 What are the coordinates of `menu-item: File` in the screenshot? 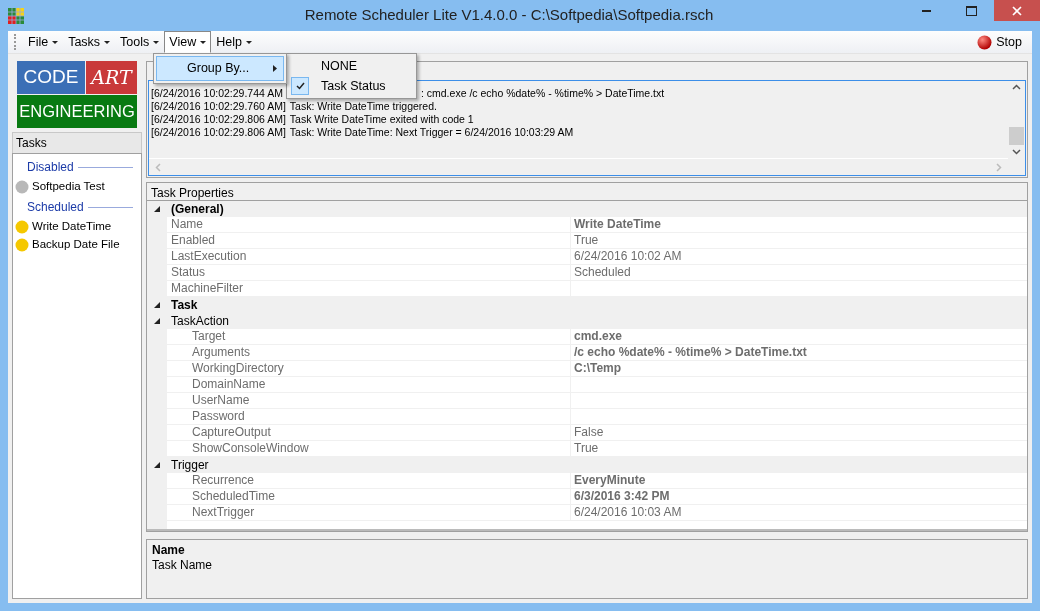 It's located at (43, 42).